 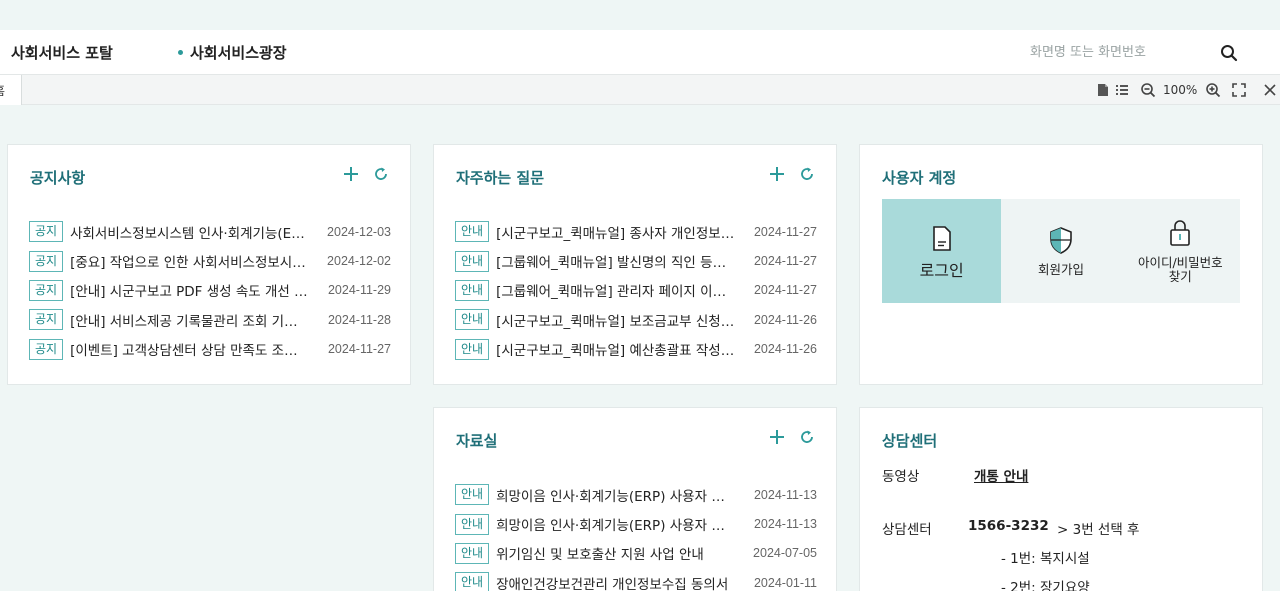 I want to click on list-item: 안내 장애인건강보건관리 개인정보수집 동의서 2024-01-11, so click(x=636, y=579).